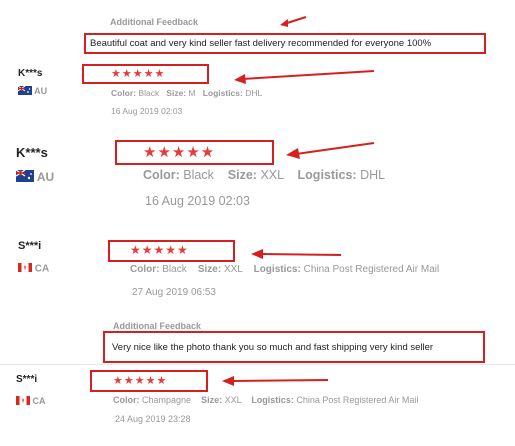 The width and height of the screenshot is (515, 446). Describe the element at coordinates (187, 93) in the screenshot. I see `review-meta: Color: Black Size: M Logistics: DHL` at that location.